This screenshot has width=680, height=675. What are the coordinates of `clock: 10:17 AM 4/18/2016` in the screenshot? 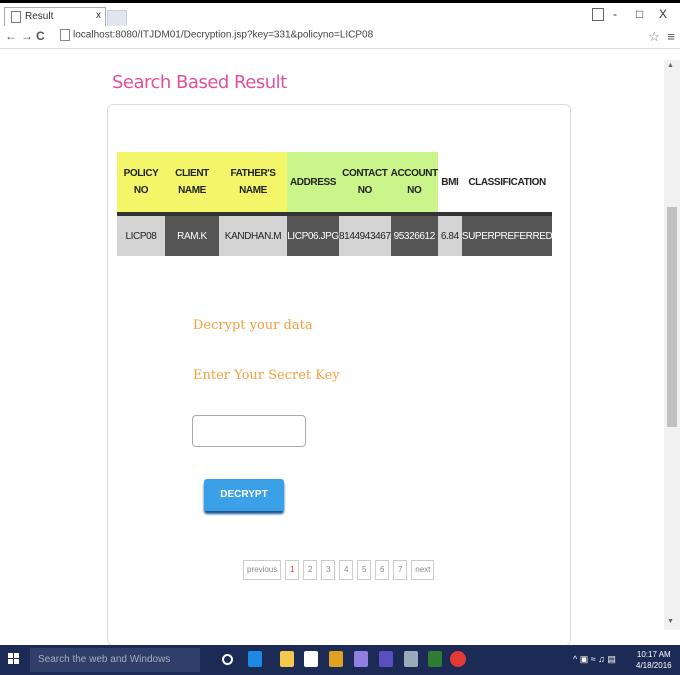 It's located at (654, 660).